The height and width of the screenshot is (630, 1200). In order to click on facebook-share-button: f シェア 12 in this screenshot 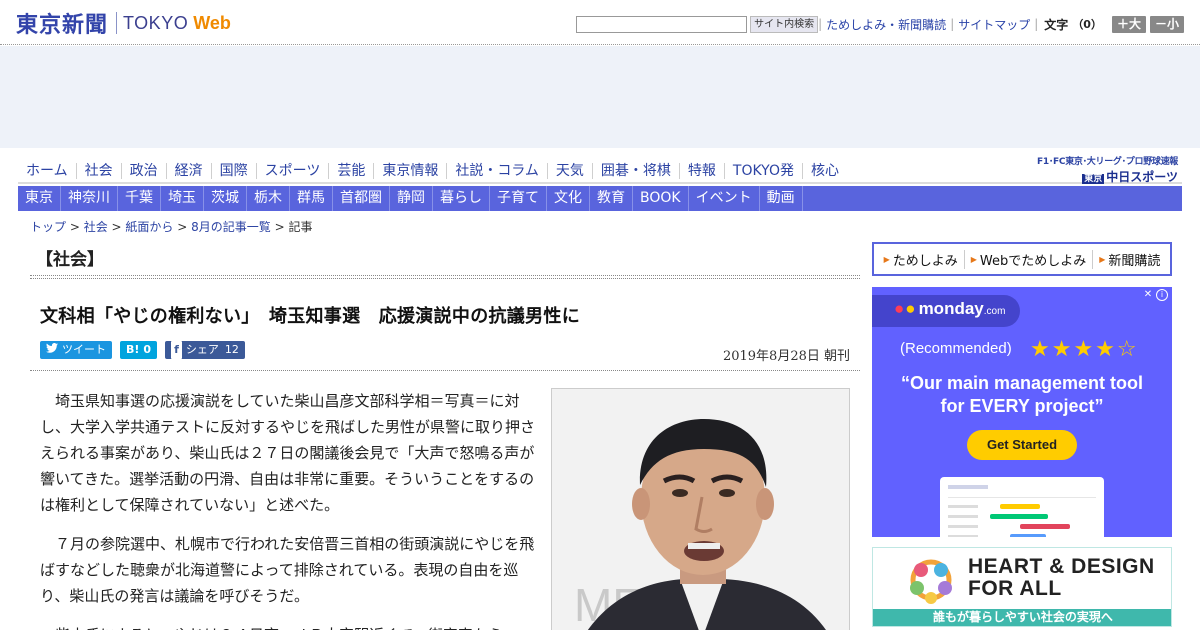, I will do `click(205, 350)`.